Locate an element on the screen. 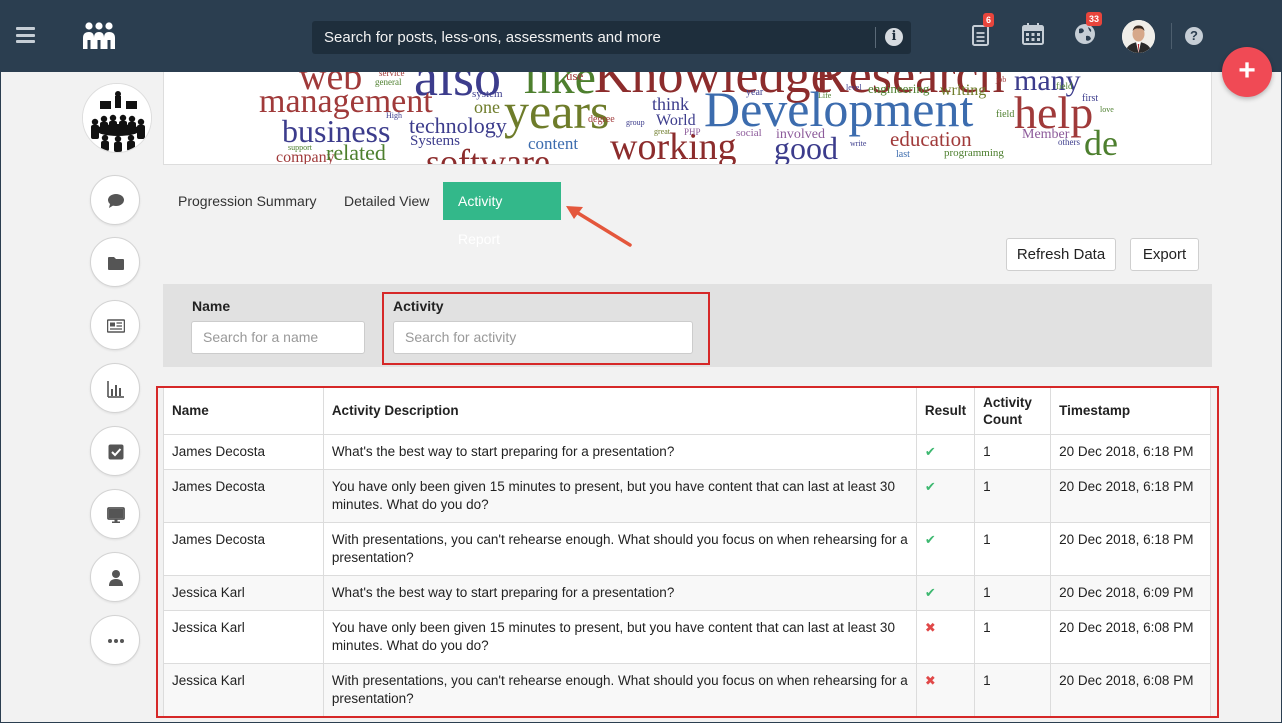 Image resolution: width=1282 pixels, height=723 pixels. checkbox-icon is located at coordinates (116, 452).